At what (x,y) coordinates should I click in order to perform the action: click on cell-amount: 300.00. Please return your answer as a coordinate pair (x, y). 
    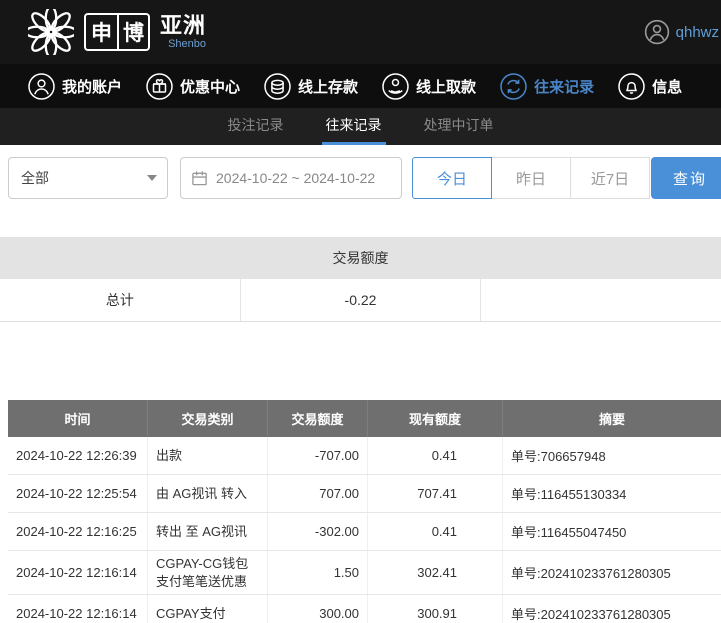
    Looking at the image, I should click on (318, 609).